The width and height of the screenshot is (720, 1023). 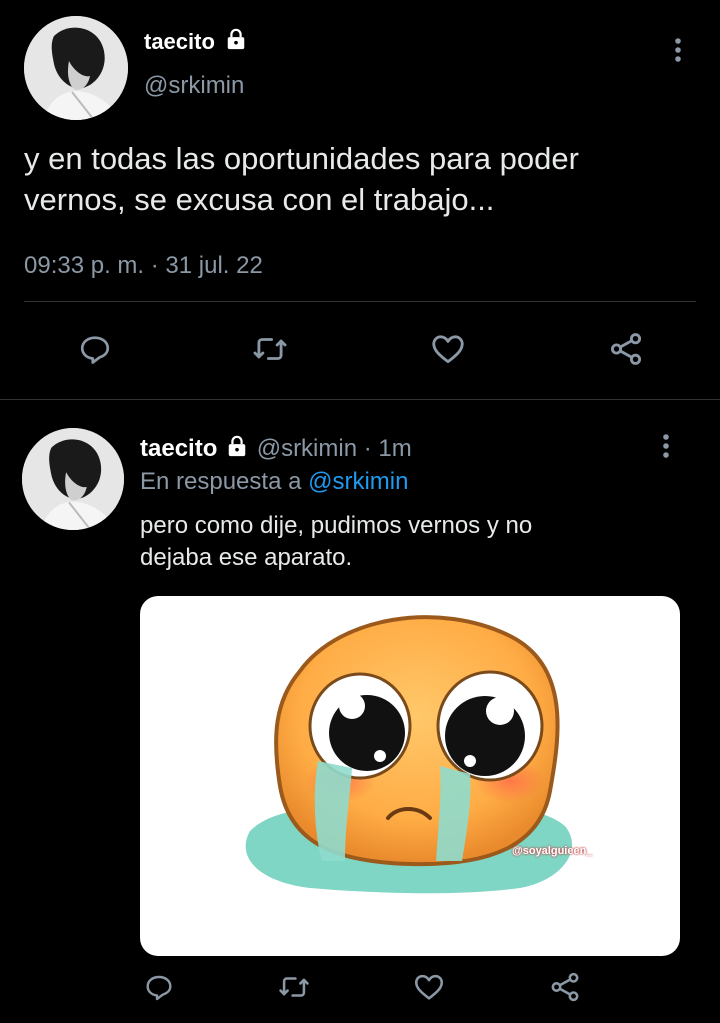 What do you see at coordinates (358, 481) in the screenshot?
I see `in-reply-handle-link: @srkimin` at bounding box center [358, 481].